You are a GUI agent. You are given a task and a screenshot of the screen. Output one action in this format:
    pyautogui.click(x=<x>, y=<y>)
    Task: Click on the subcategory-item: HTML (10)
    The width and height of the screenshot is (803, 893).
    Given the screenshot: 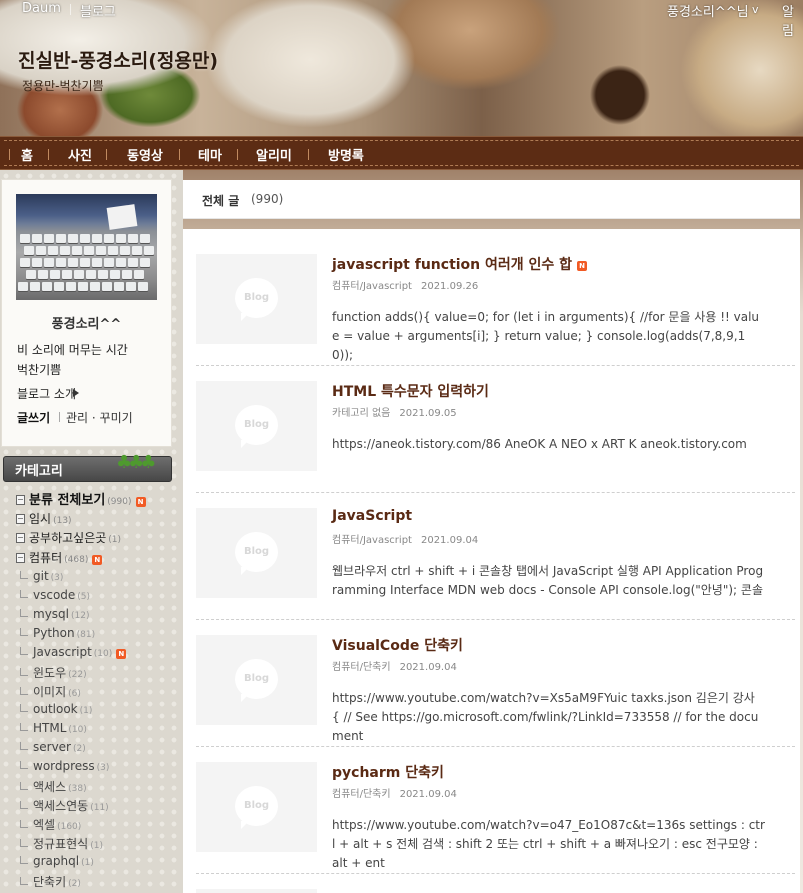 What is the action you would take?
    pyautogui.click(x=53, y=730)
    